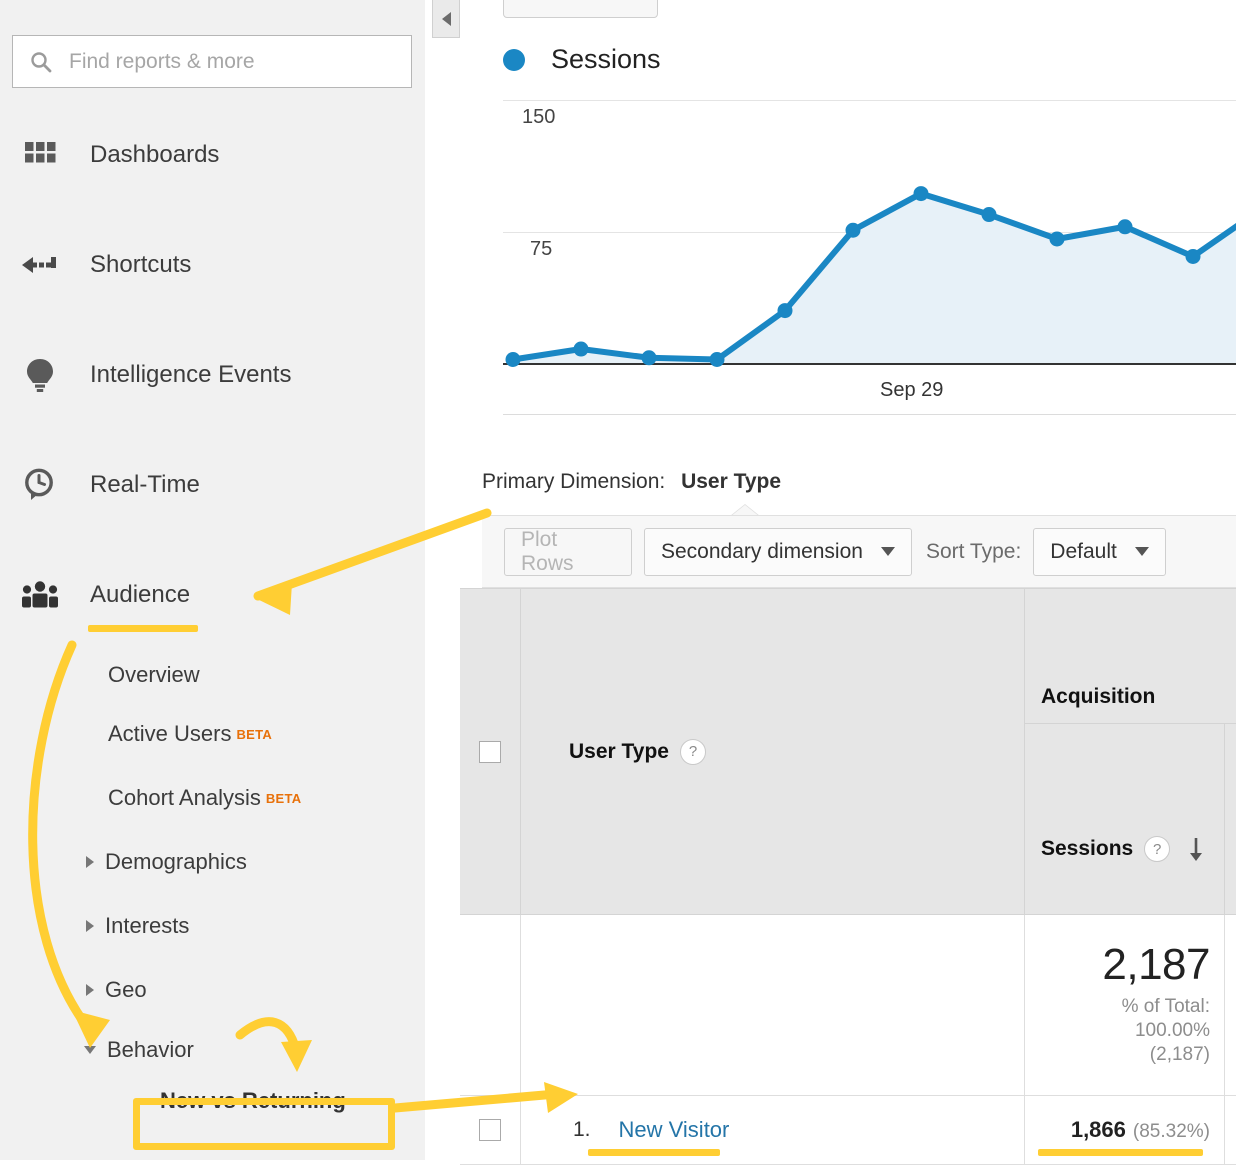 This screenshot has height=1165, width=1236. I want to click on sidebar-item-label: Dashboards, so click(155, 154).